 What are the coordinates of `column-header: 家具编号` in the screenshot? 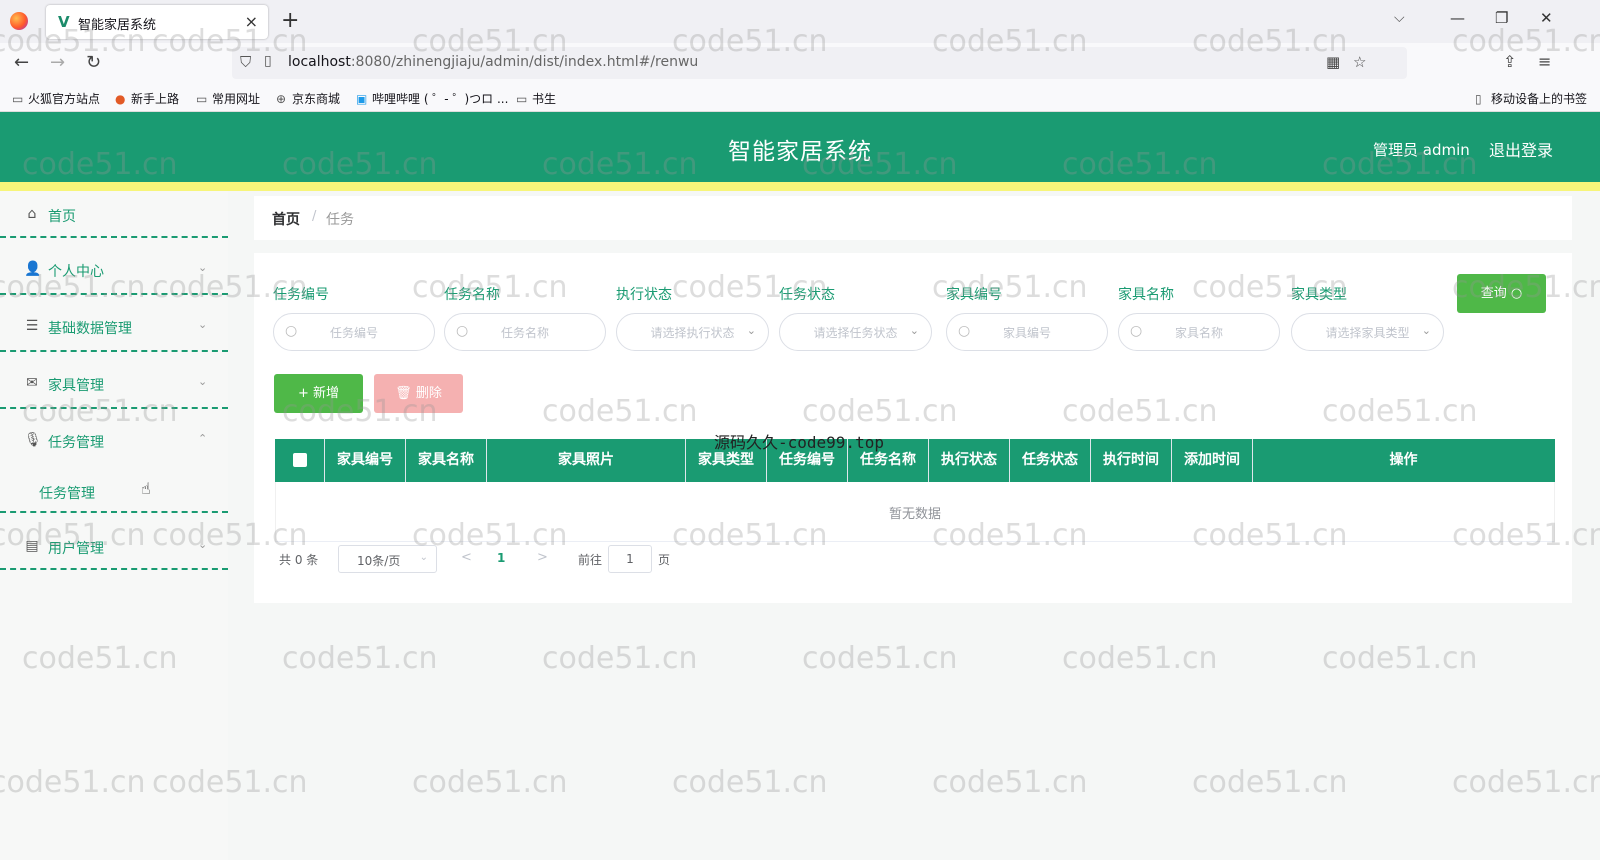 It's located at (365, 460).